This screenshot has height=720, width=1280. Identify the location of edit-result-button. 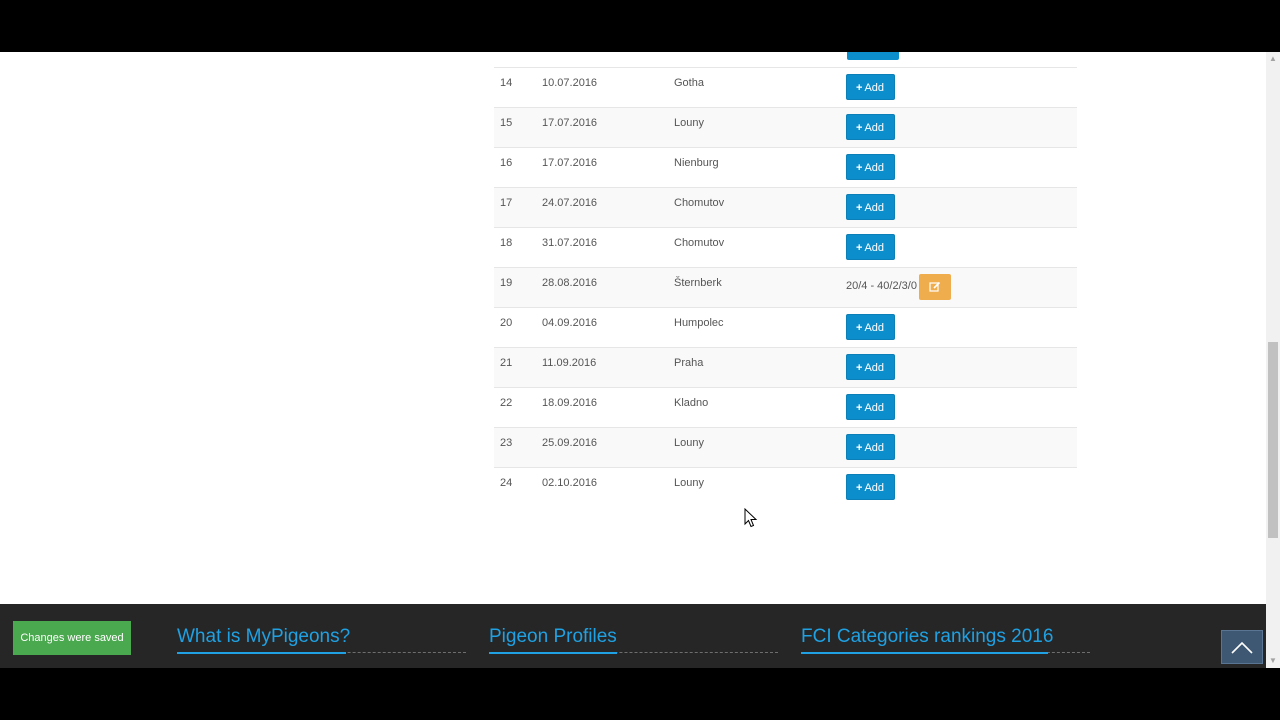
(934, 287).